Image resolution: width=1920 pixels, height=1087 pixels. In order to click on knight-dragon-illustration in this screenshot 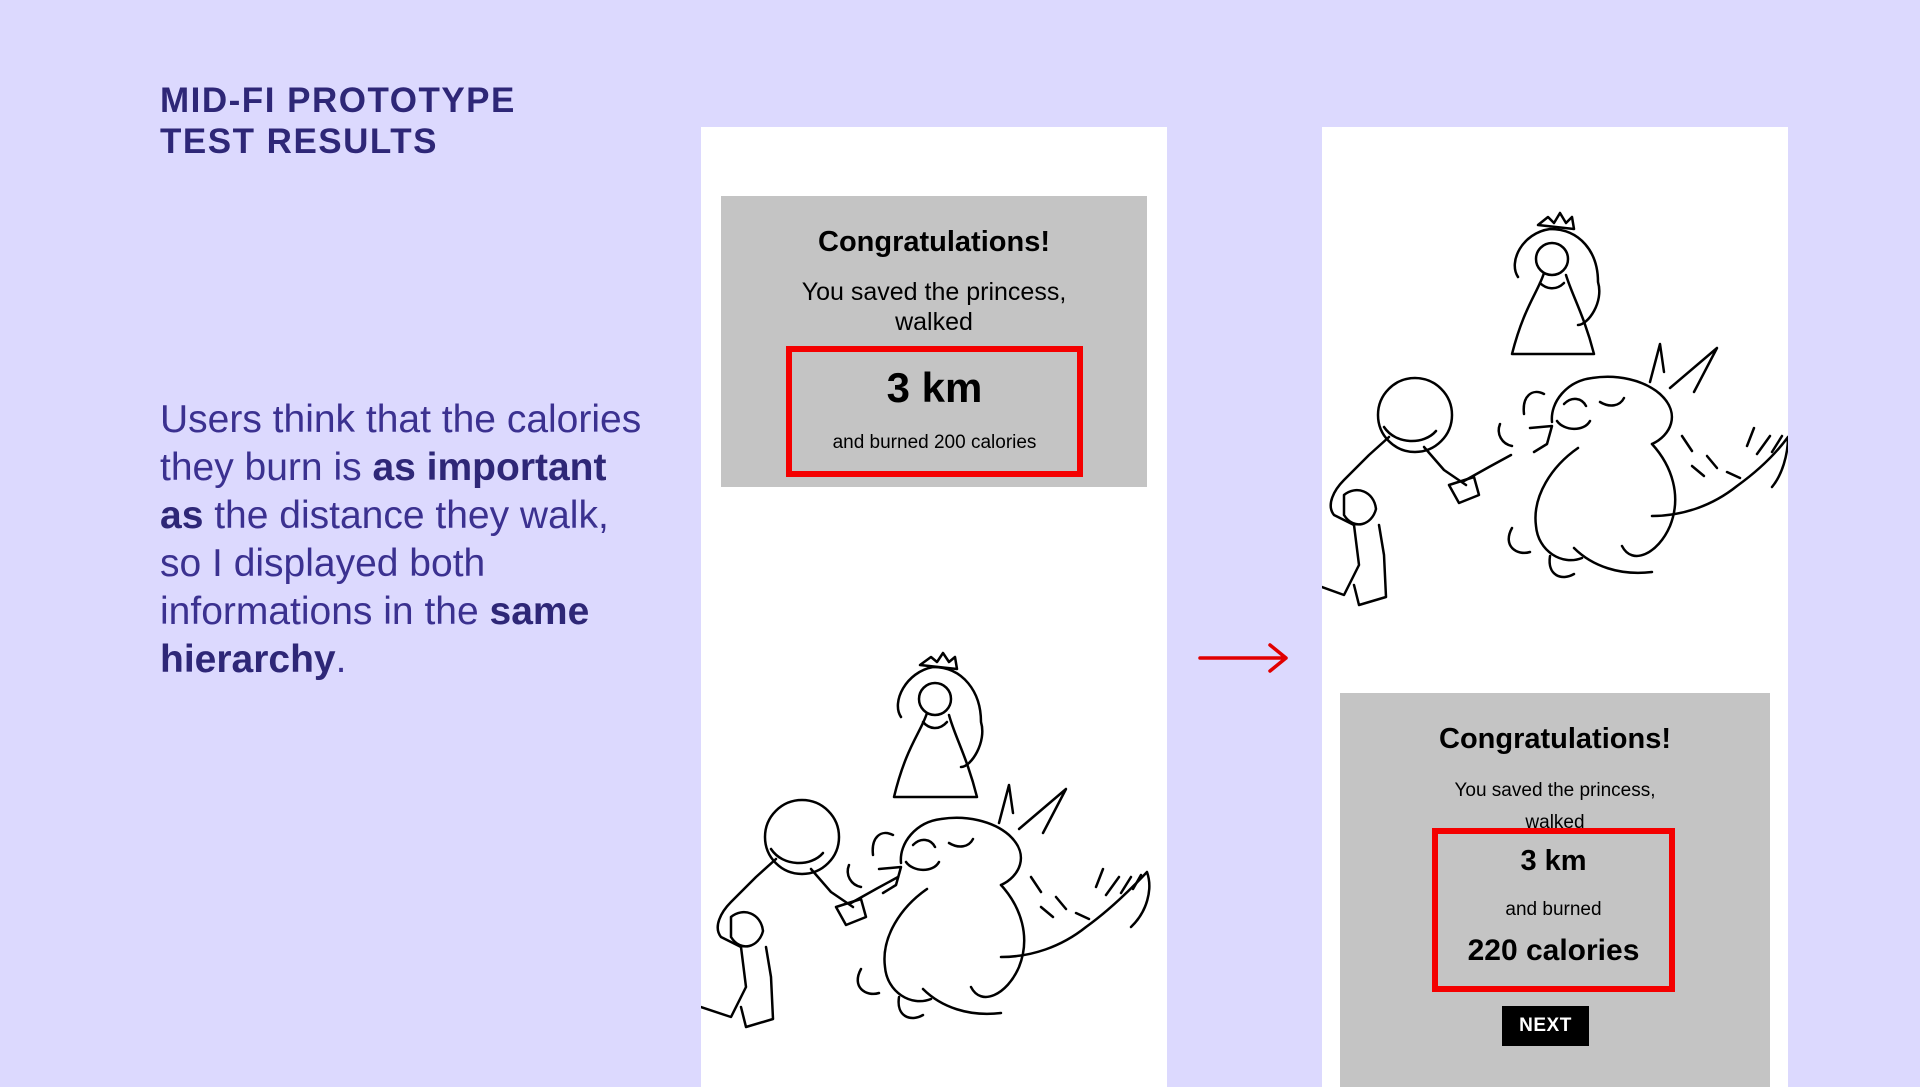, I will do `click(926, 840)`.